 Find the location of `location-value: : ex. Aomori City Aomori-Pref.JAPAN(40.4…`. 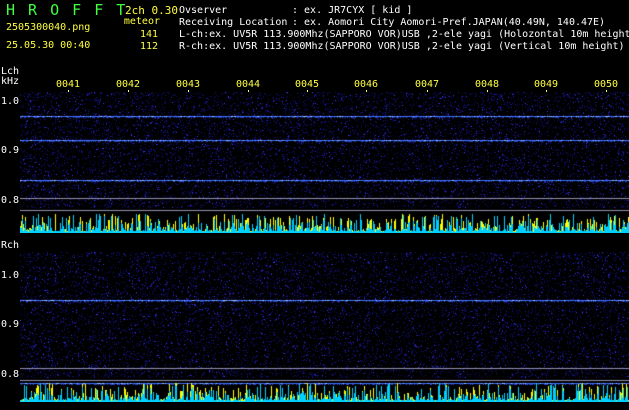

location-value: : ex. Aomori City Aomori-Pref.JAPAN(40.4… is located at coordinates (449, 22).